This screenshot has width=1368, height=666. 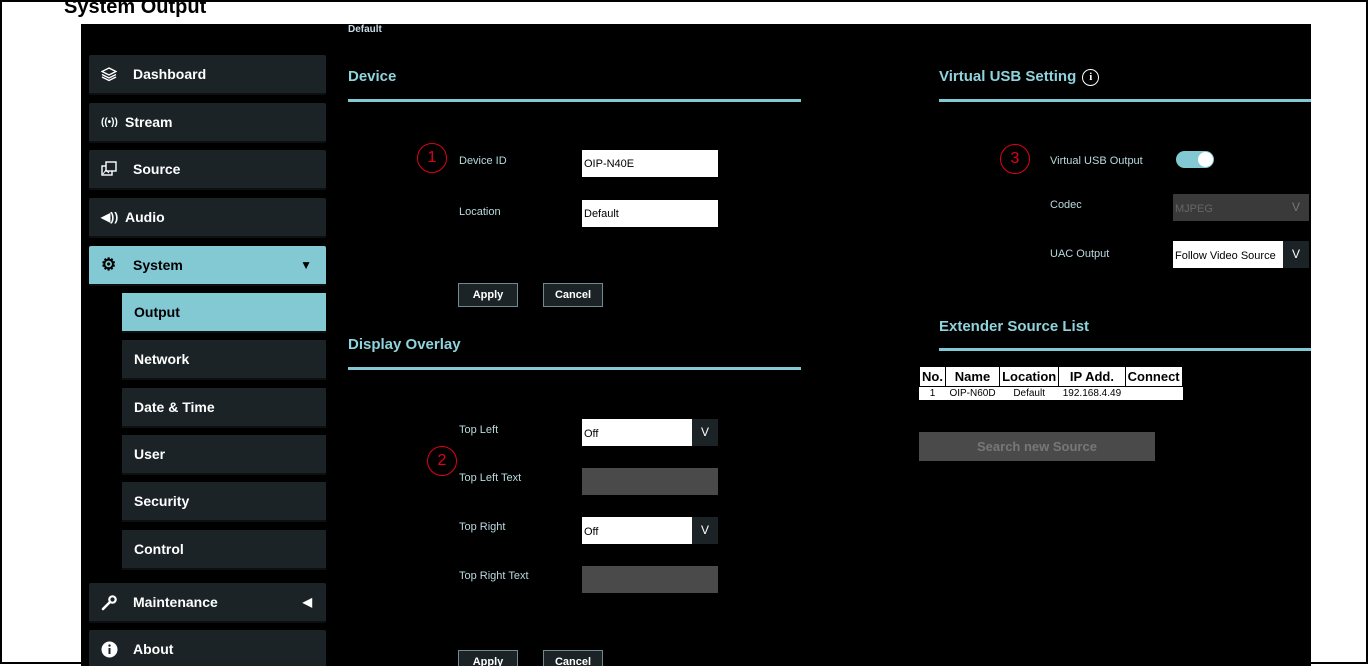 I want to click on gear-icon: ⚙, so click(x=109, y=264).